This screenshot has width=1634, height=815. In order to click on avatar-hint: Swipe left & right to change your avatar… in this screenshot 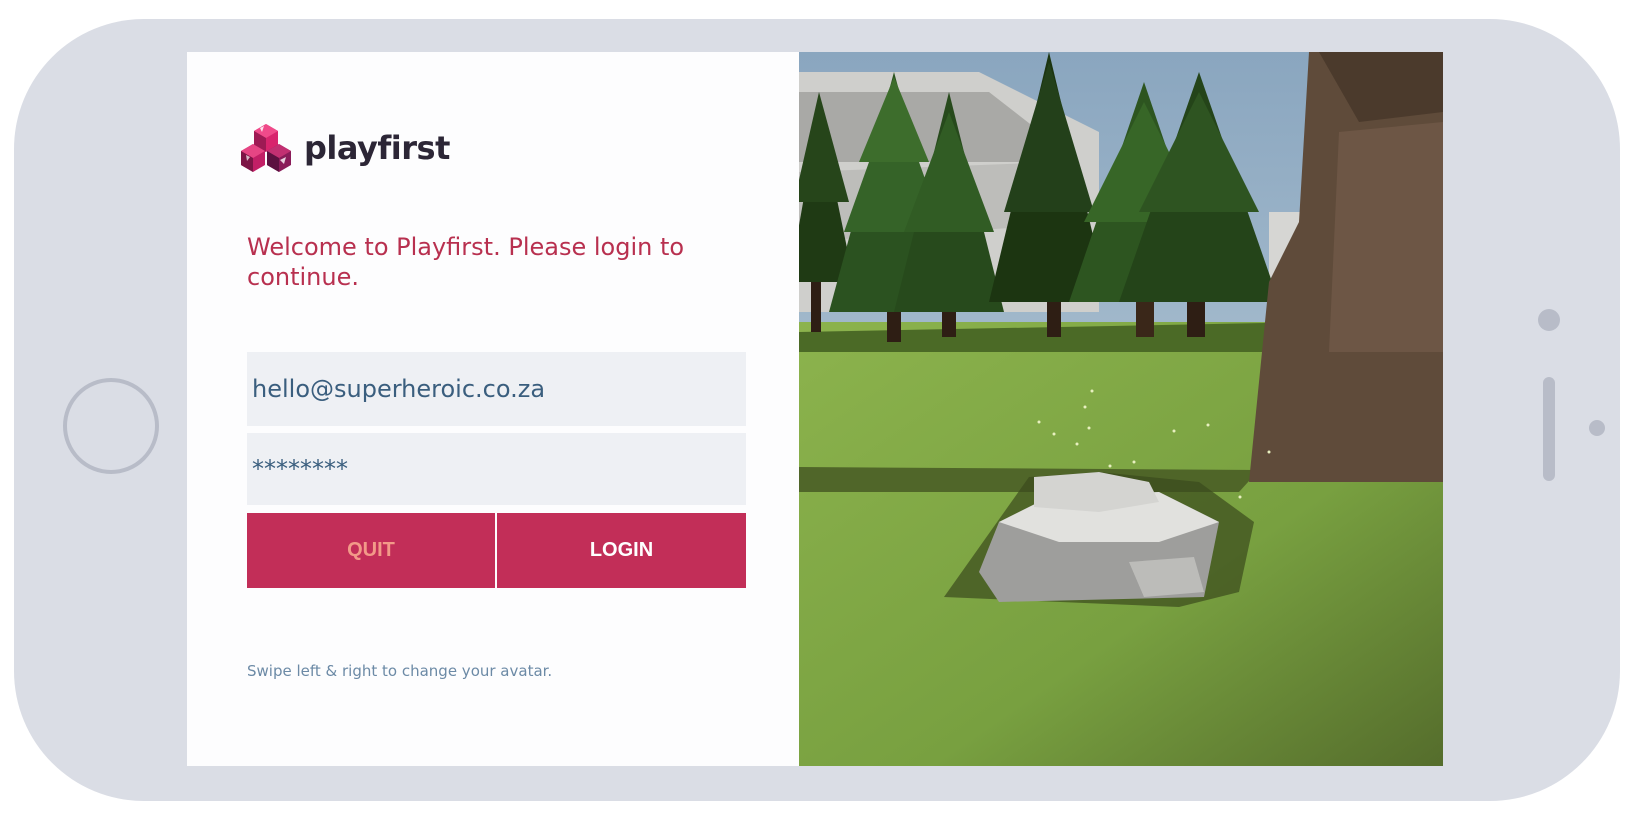, I will do `click(400, 671)`.